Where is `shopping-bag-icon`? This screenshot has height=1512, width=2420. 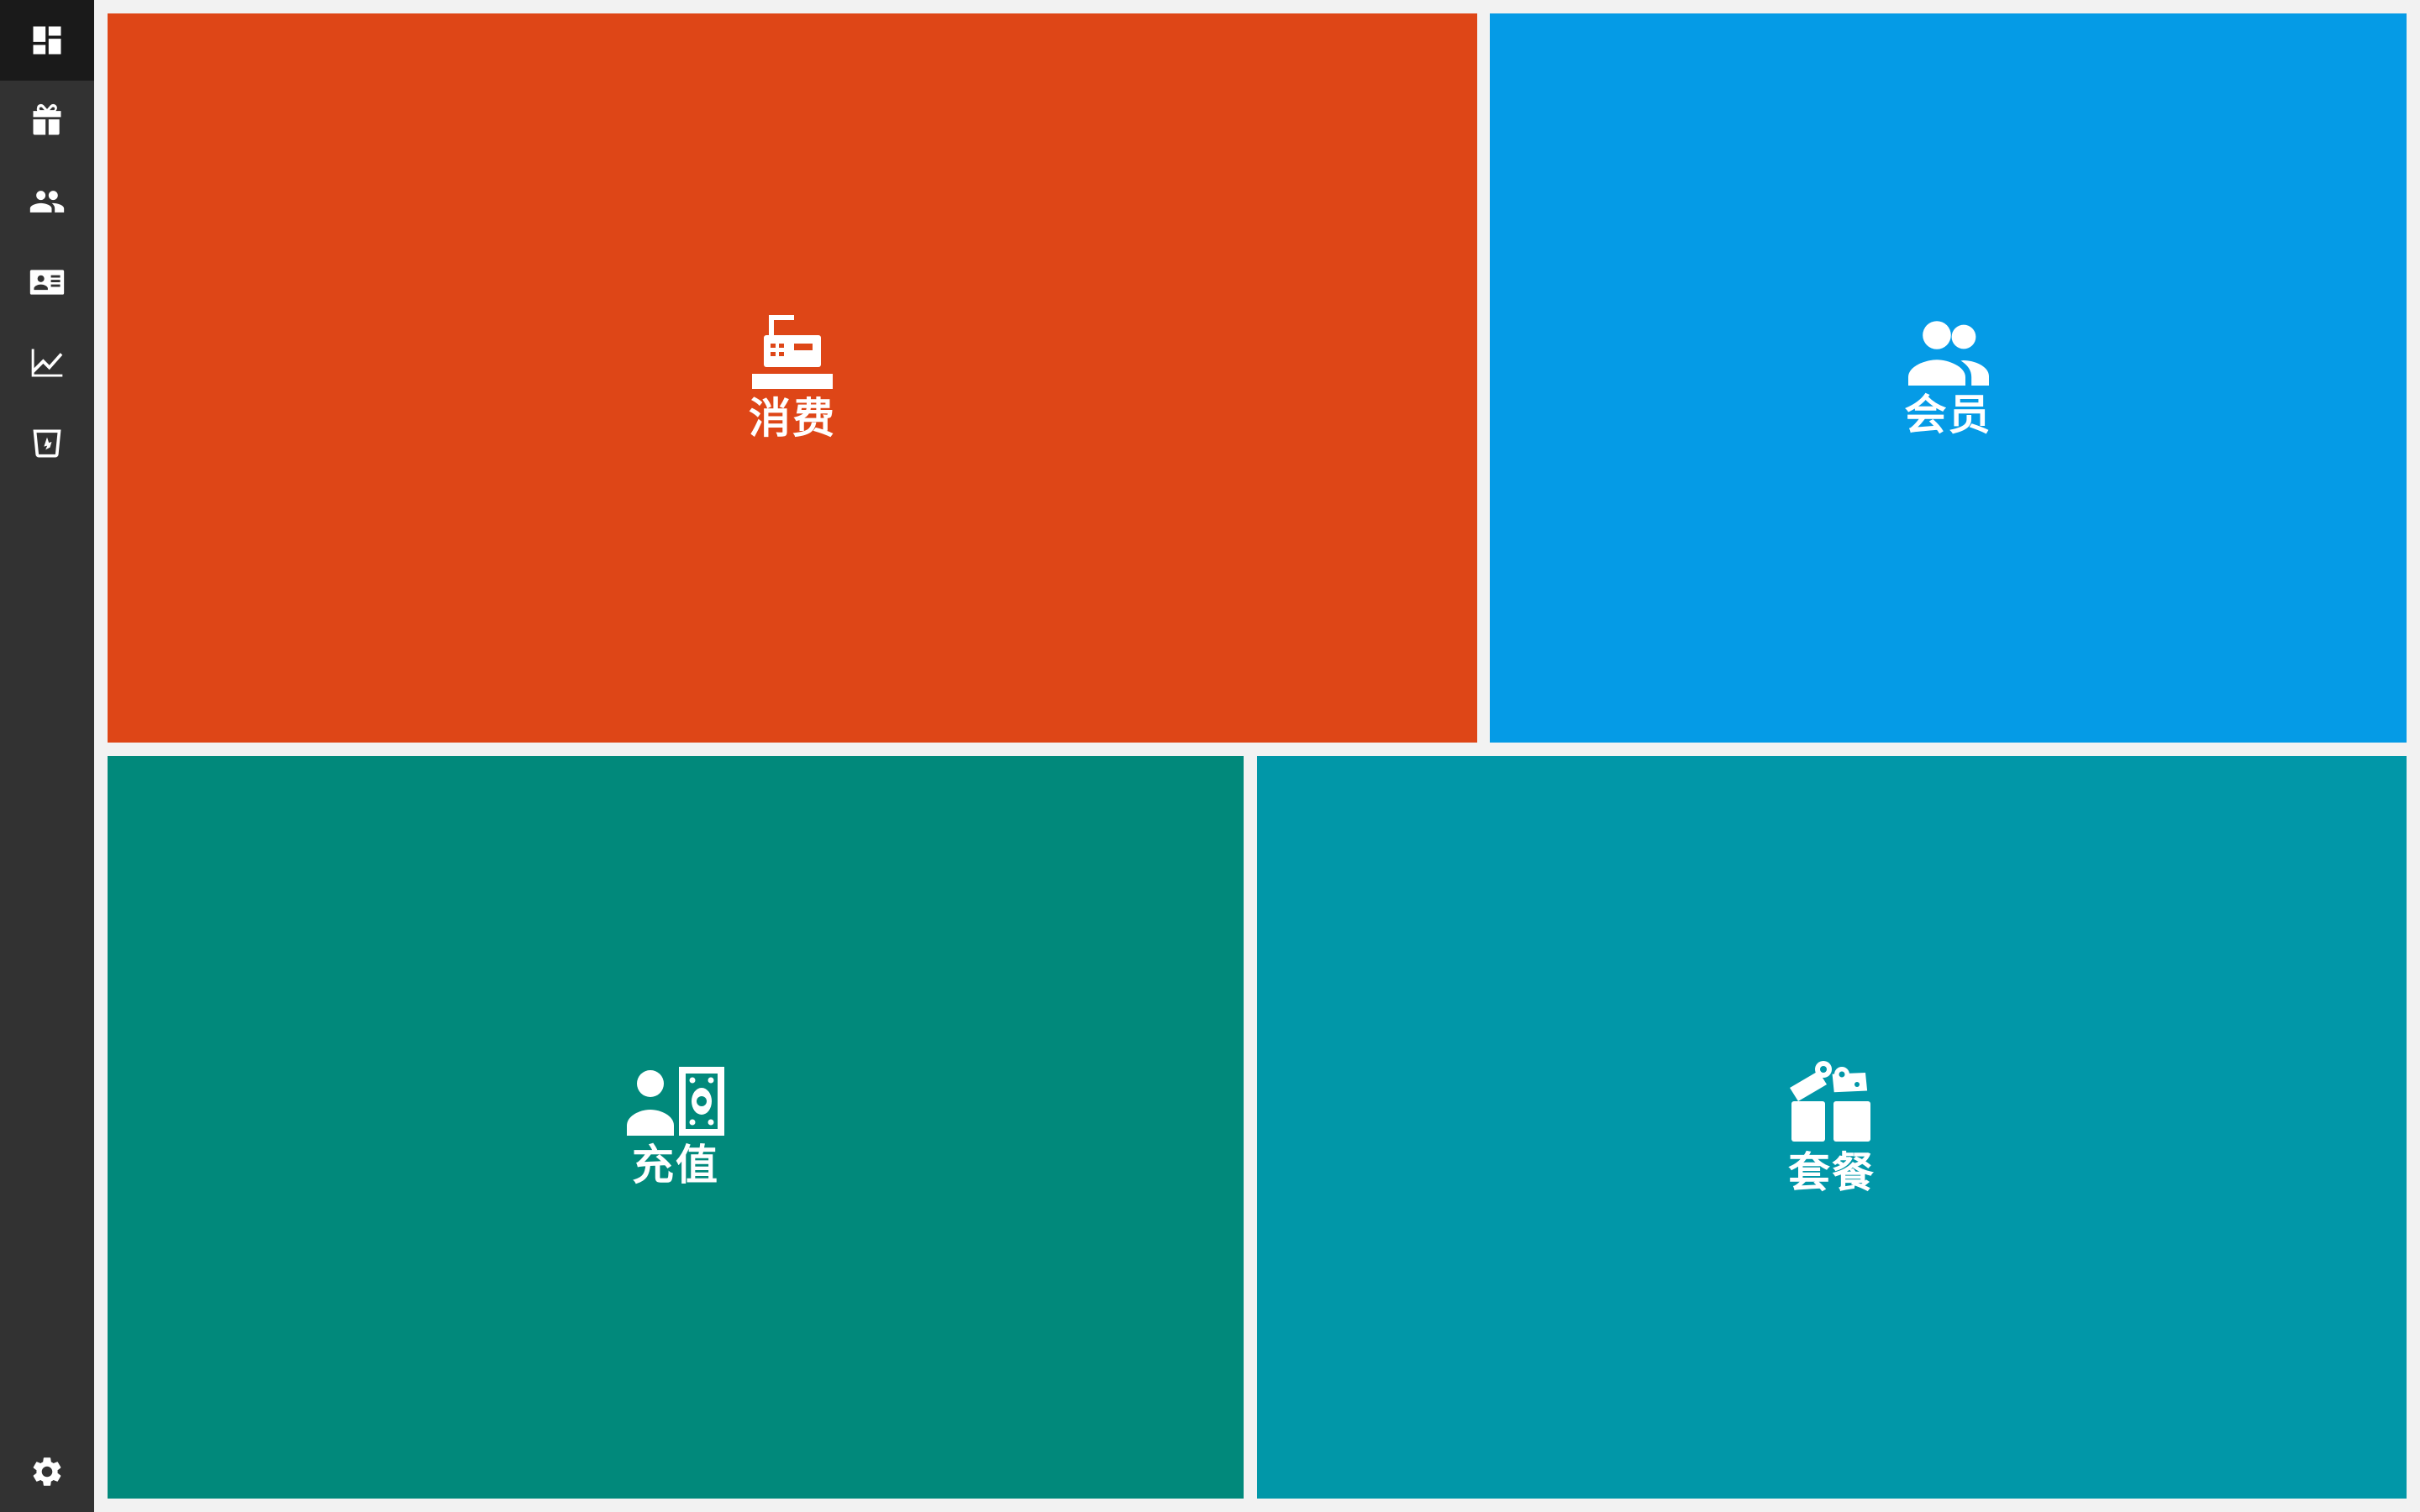 shopping-bag-icon is located at coordinates (47, 443).